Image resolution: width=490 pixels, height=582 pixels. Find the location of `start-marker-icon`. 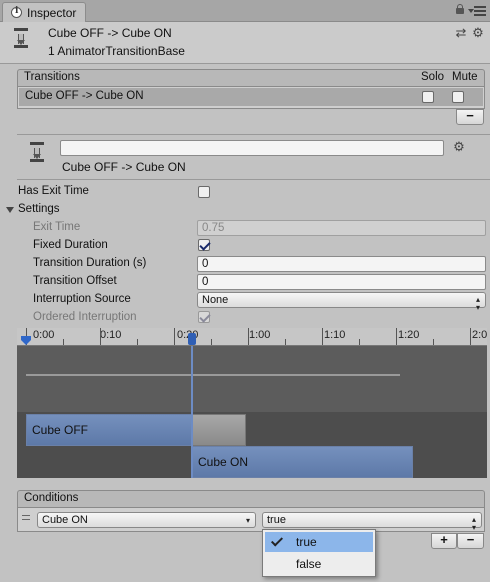

start-marker-icon is located at coordinates (26, 338).